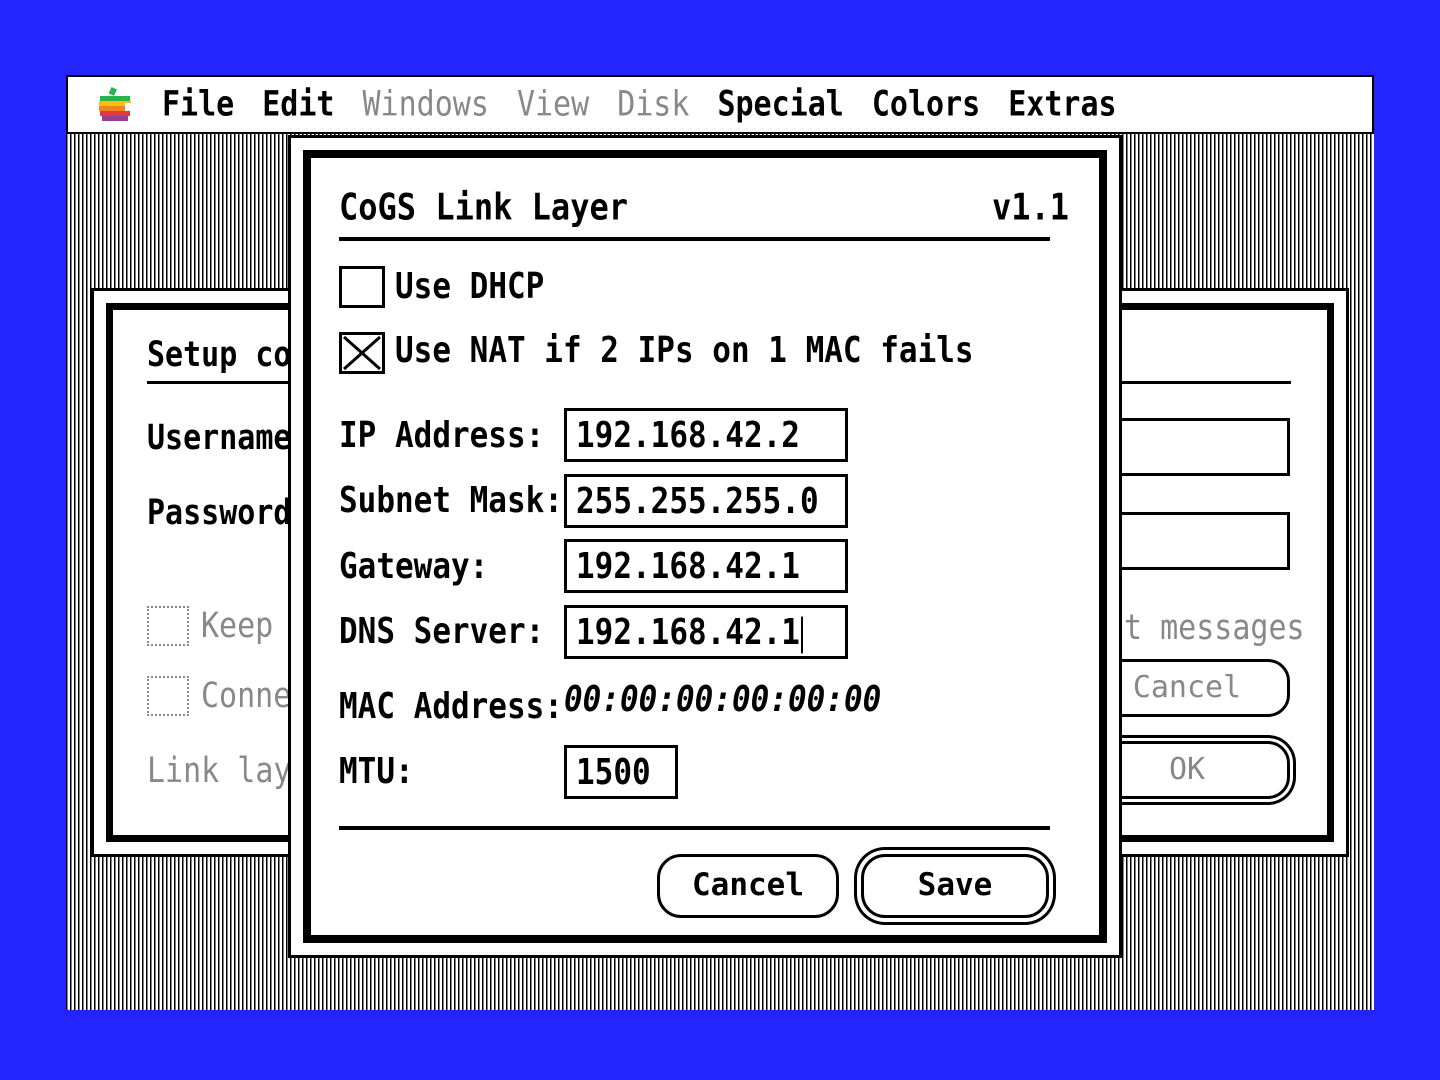 The image size is (1440, 1080). What do you see at coordinates (653, 104) in the screenshot?
I see `menu-disk: Disk` at bounding box center [653, 104].